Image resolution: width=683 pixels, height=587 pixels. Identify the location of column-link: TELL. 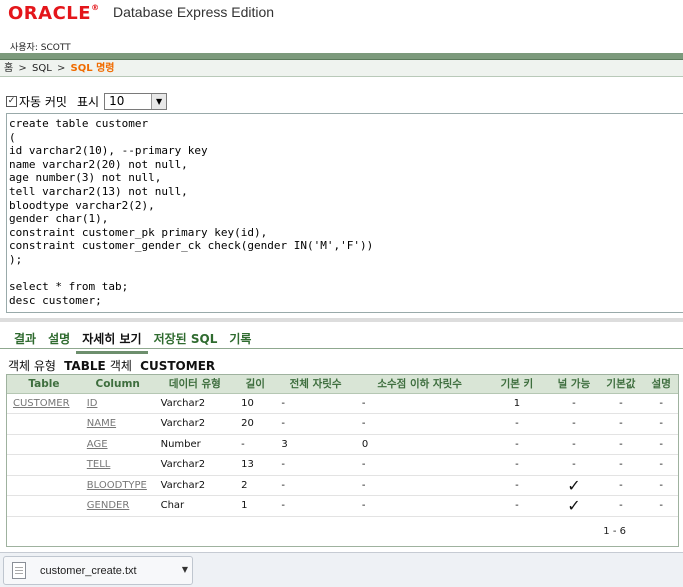
(99, 464).